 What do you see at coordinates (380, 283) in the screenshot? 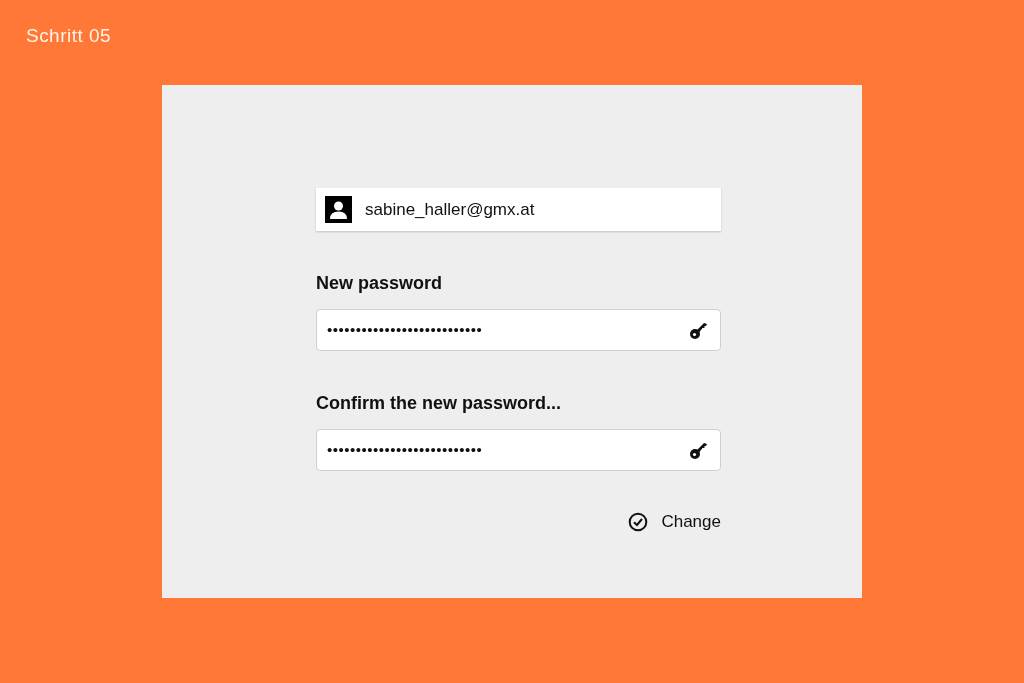
I see `field-label: New password` at bounding box center [380, 283].